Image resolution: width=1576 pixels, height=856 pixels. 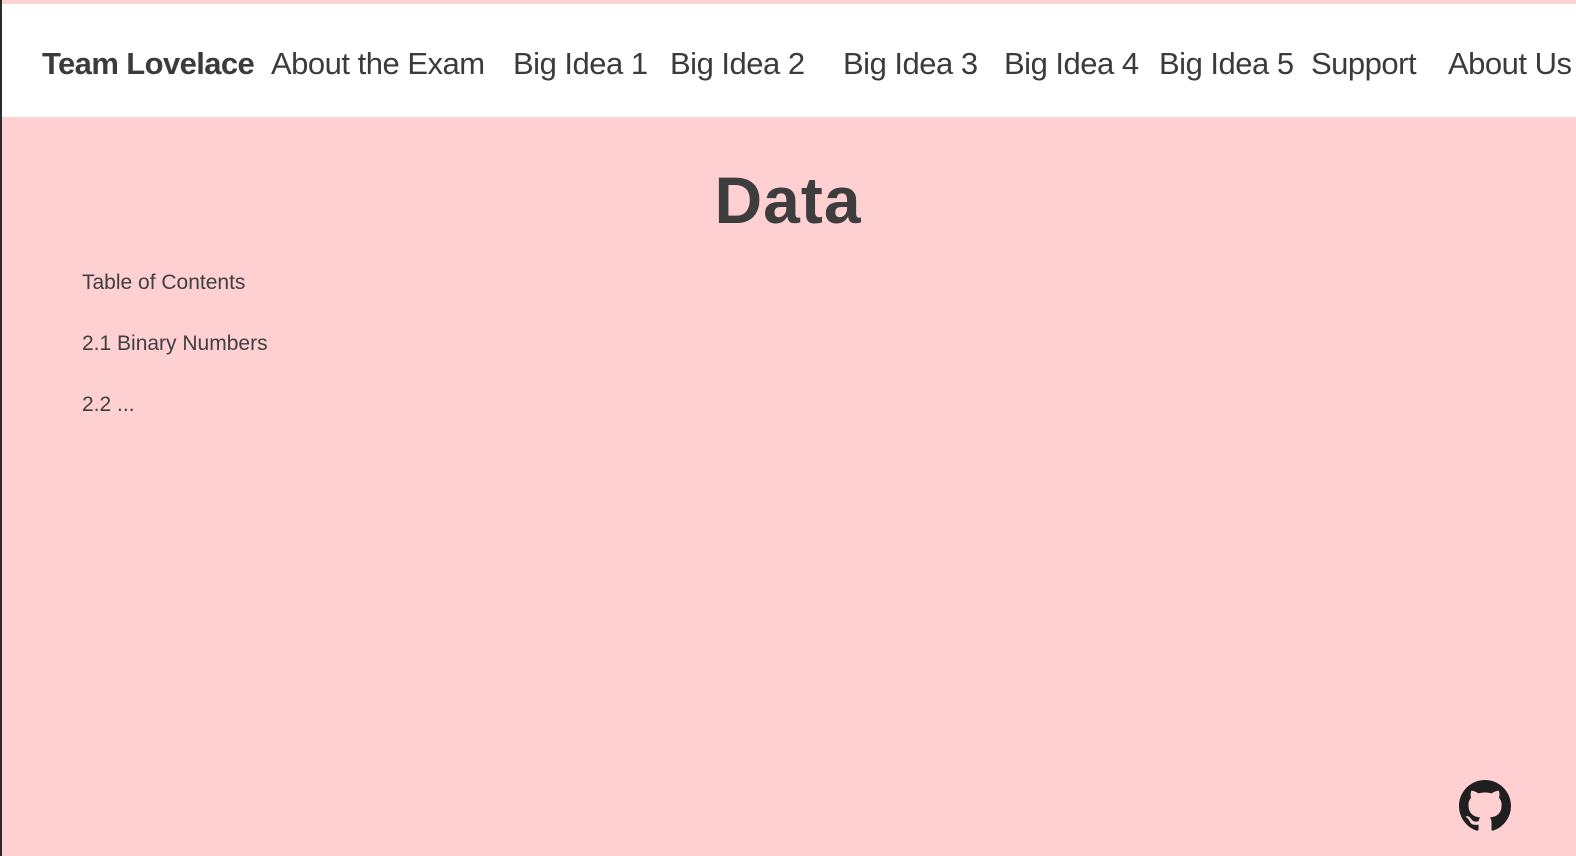 I want to click on nav-big-idea-3: Big Idea 3, so click(x=910, y=64).